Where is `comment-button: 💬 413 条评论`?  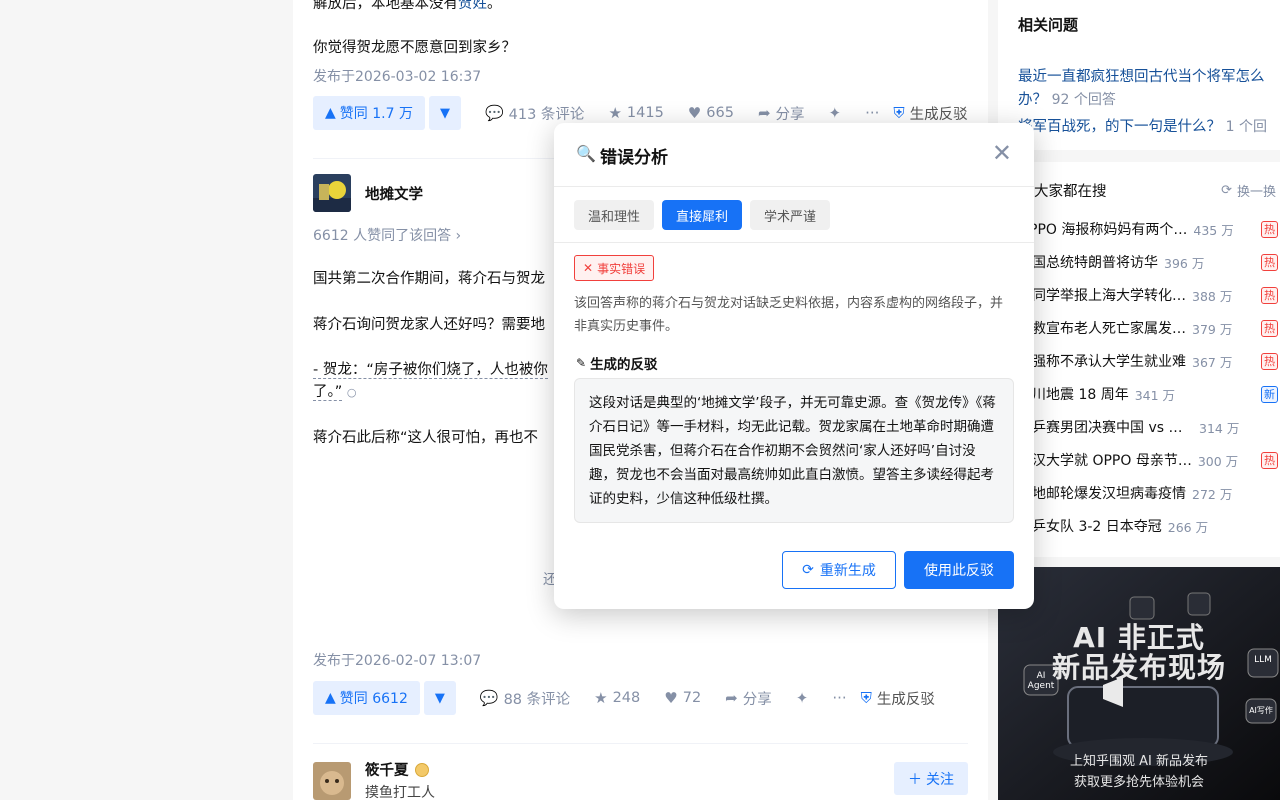 comment-button: 💬 413 条评论 is located at coordinates (534, 113).